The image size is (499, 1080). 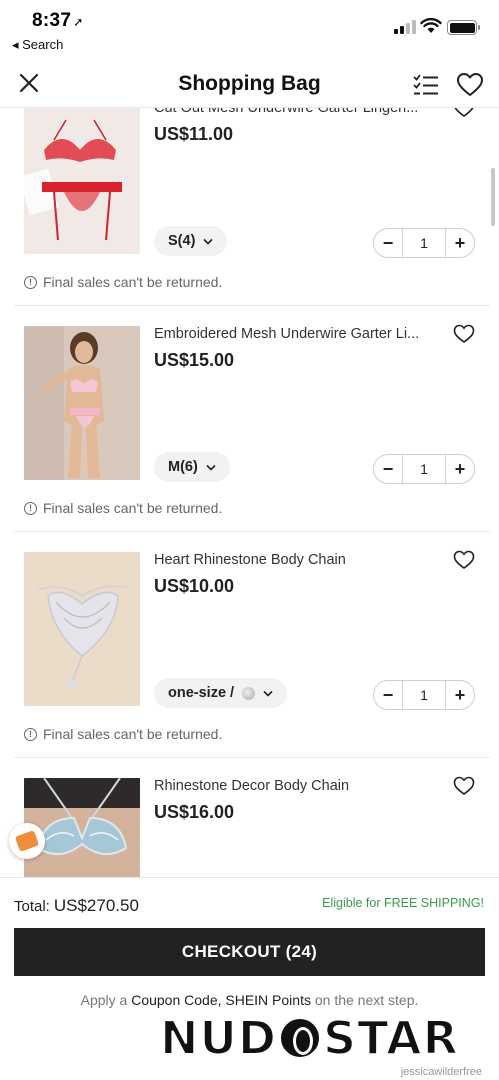 What do you see at coordinates (249, 29) in the screenshot?
I see `status-bar: 8:37 ➚ ◂ Search` at bounding box center [249, 29].